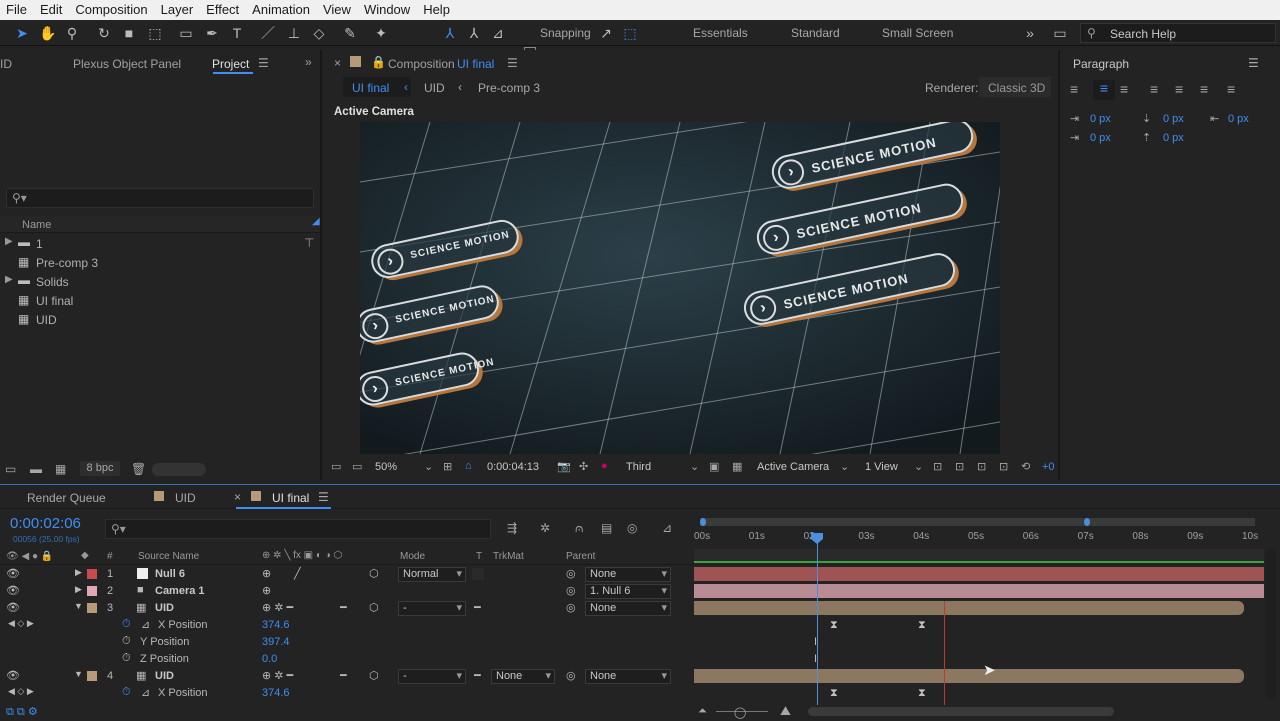  What do you see at coordinates (129, 33) in the screenshot?
I see `camera-tool-icon: ■` at bounding box center [129, 33].